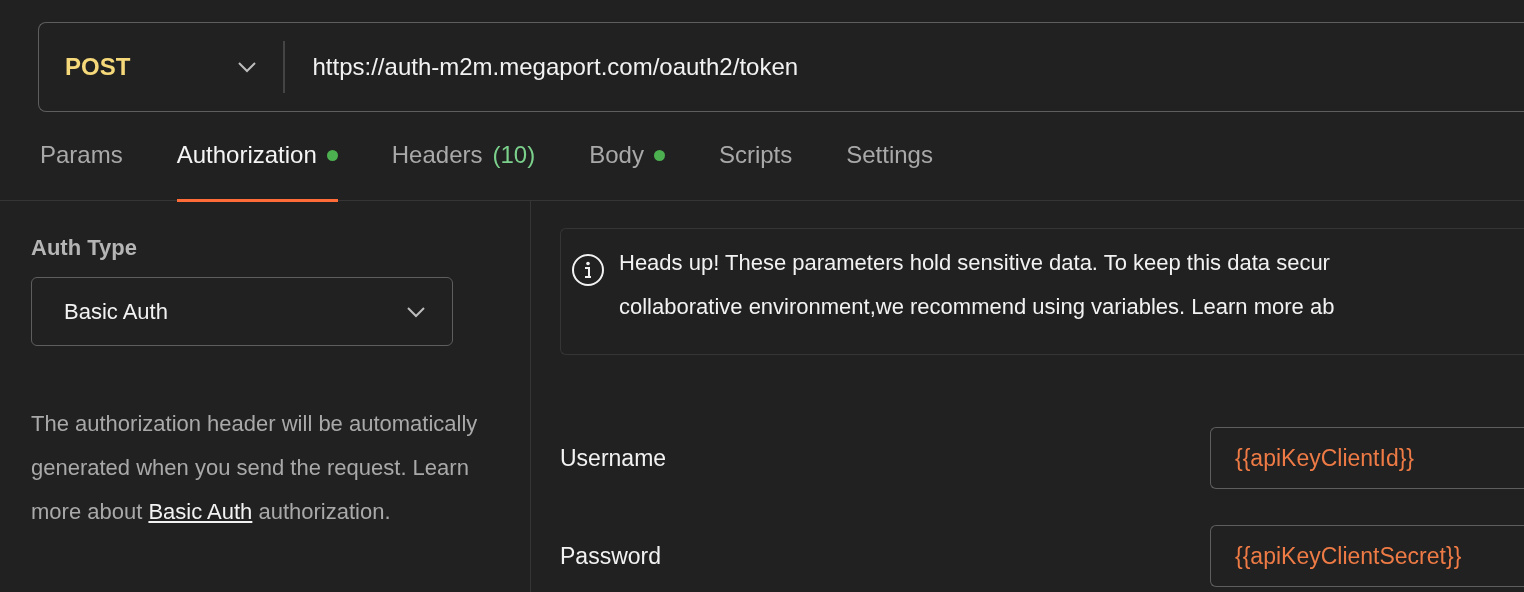  Describe the element at coordinates (610, 556) in the screenshot. I see `field-label: Password` at that location.